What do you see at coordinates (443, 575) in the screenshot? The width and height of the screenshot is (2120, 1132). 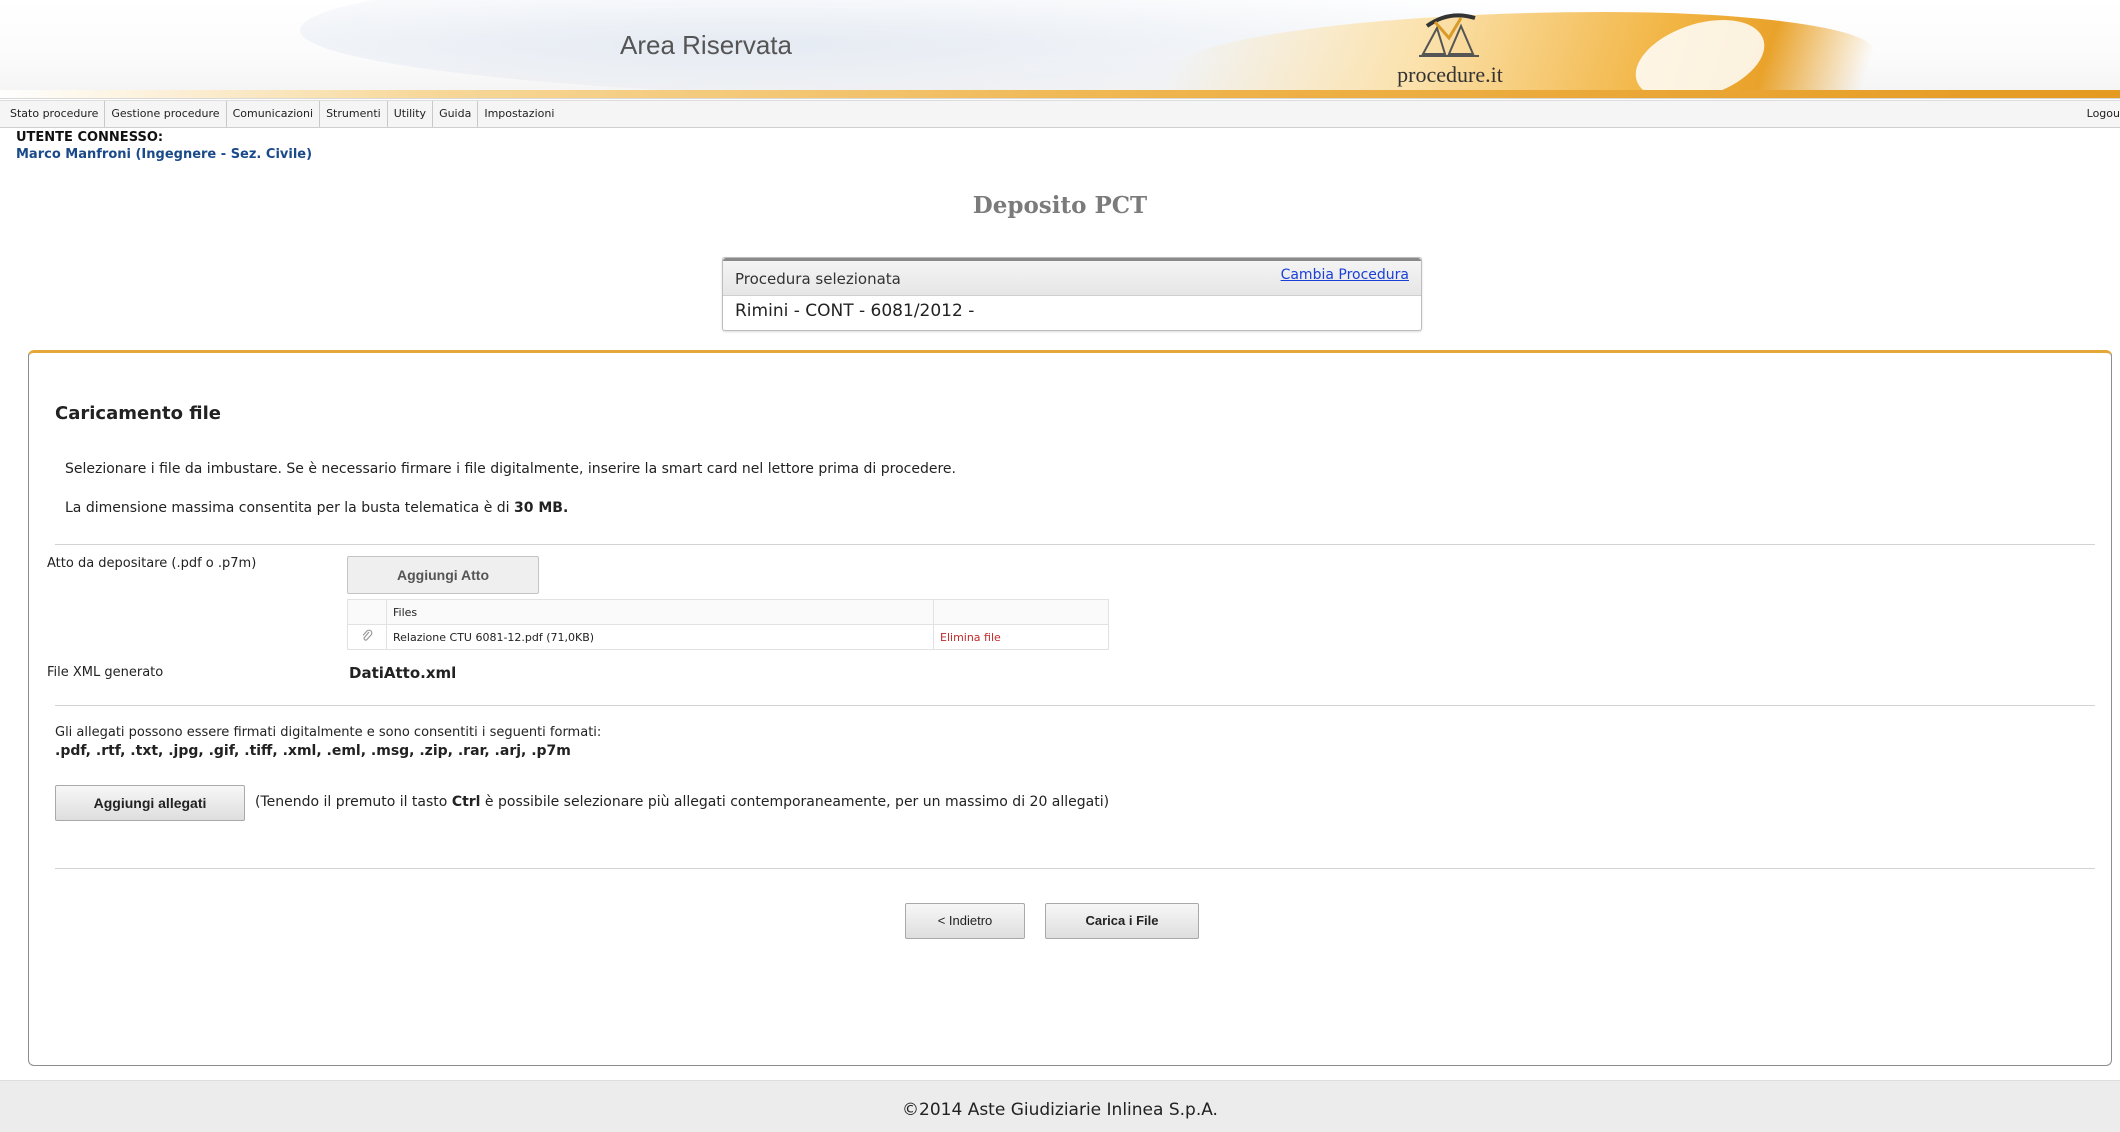 I see `add-atto-button: Aggiungi Atto` at bounding box center [443, 575].